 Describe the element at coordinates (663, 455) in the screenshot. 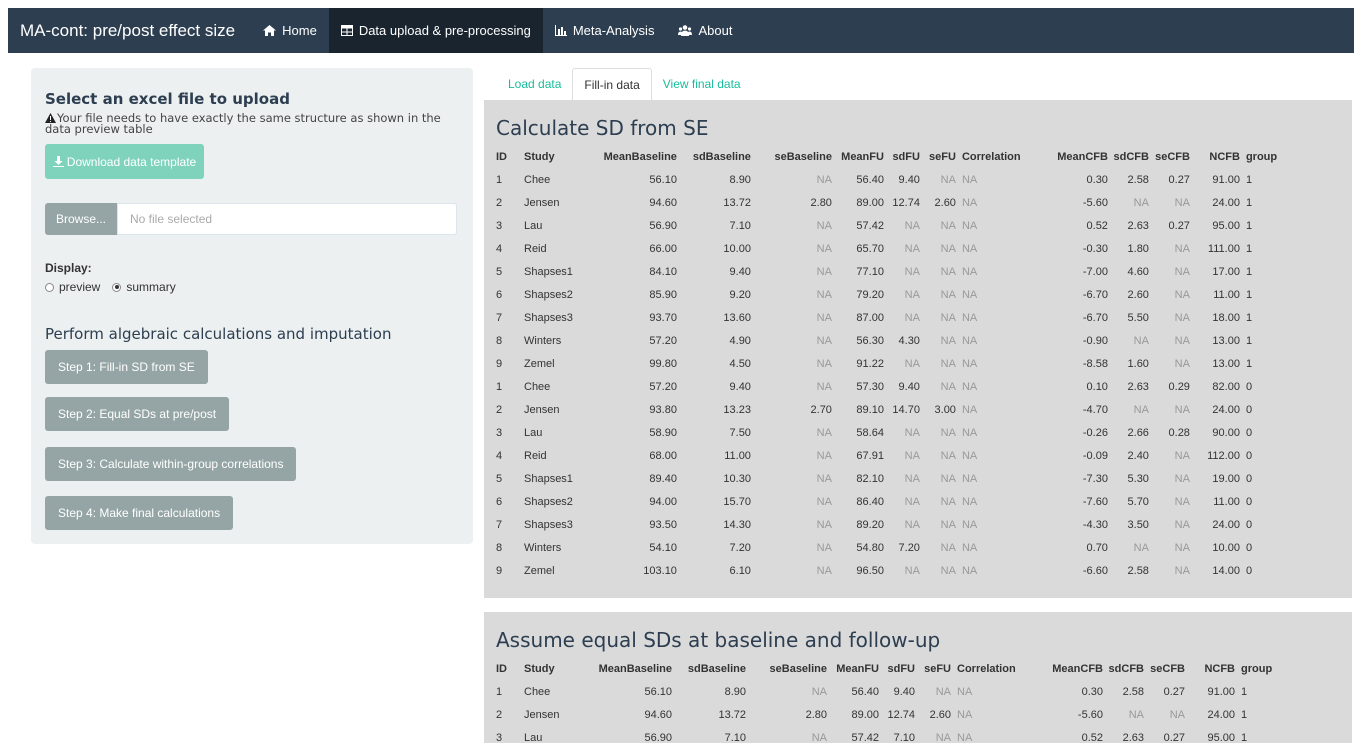

I see `cell-meanbaseline: 68.00` at that location.